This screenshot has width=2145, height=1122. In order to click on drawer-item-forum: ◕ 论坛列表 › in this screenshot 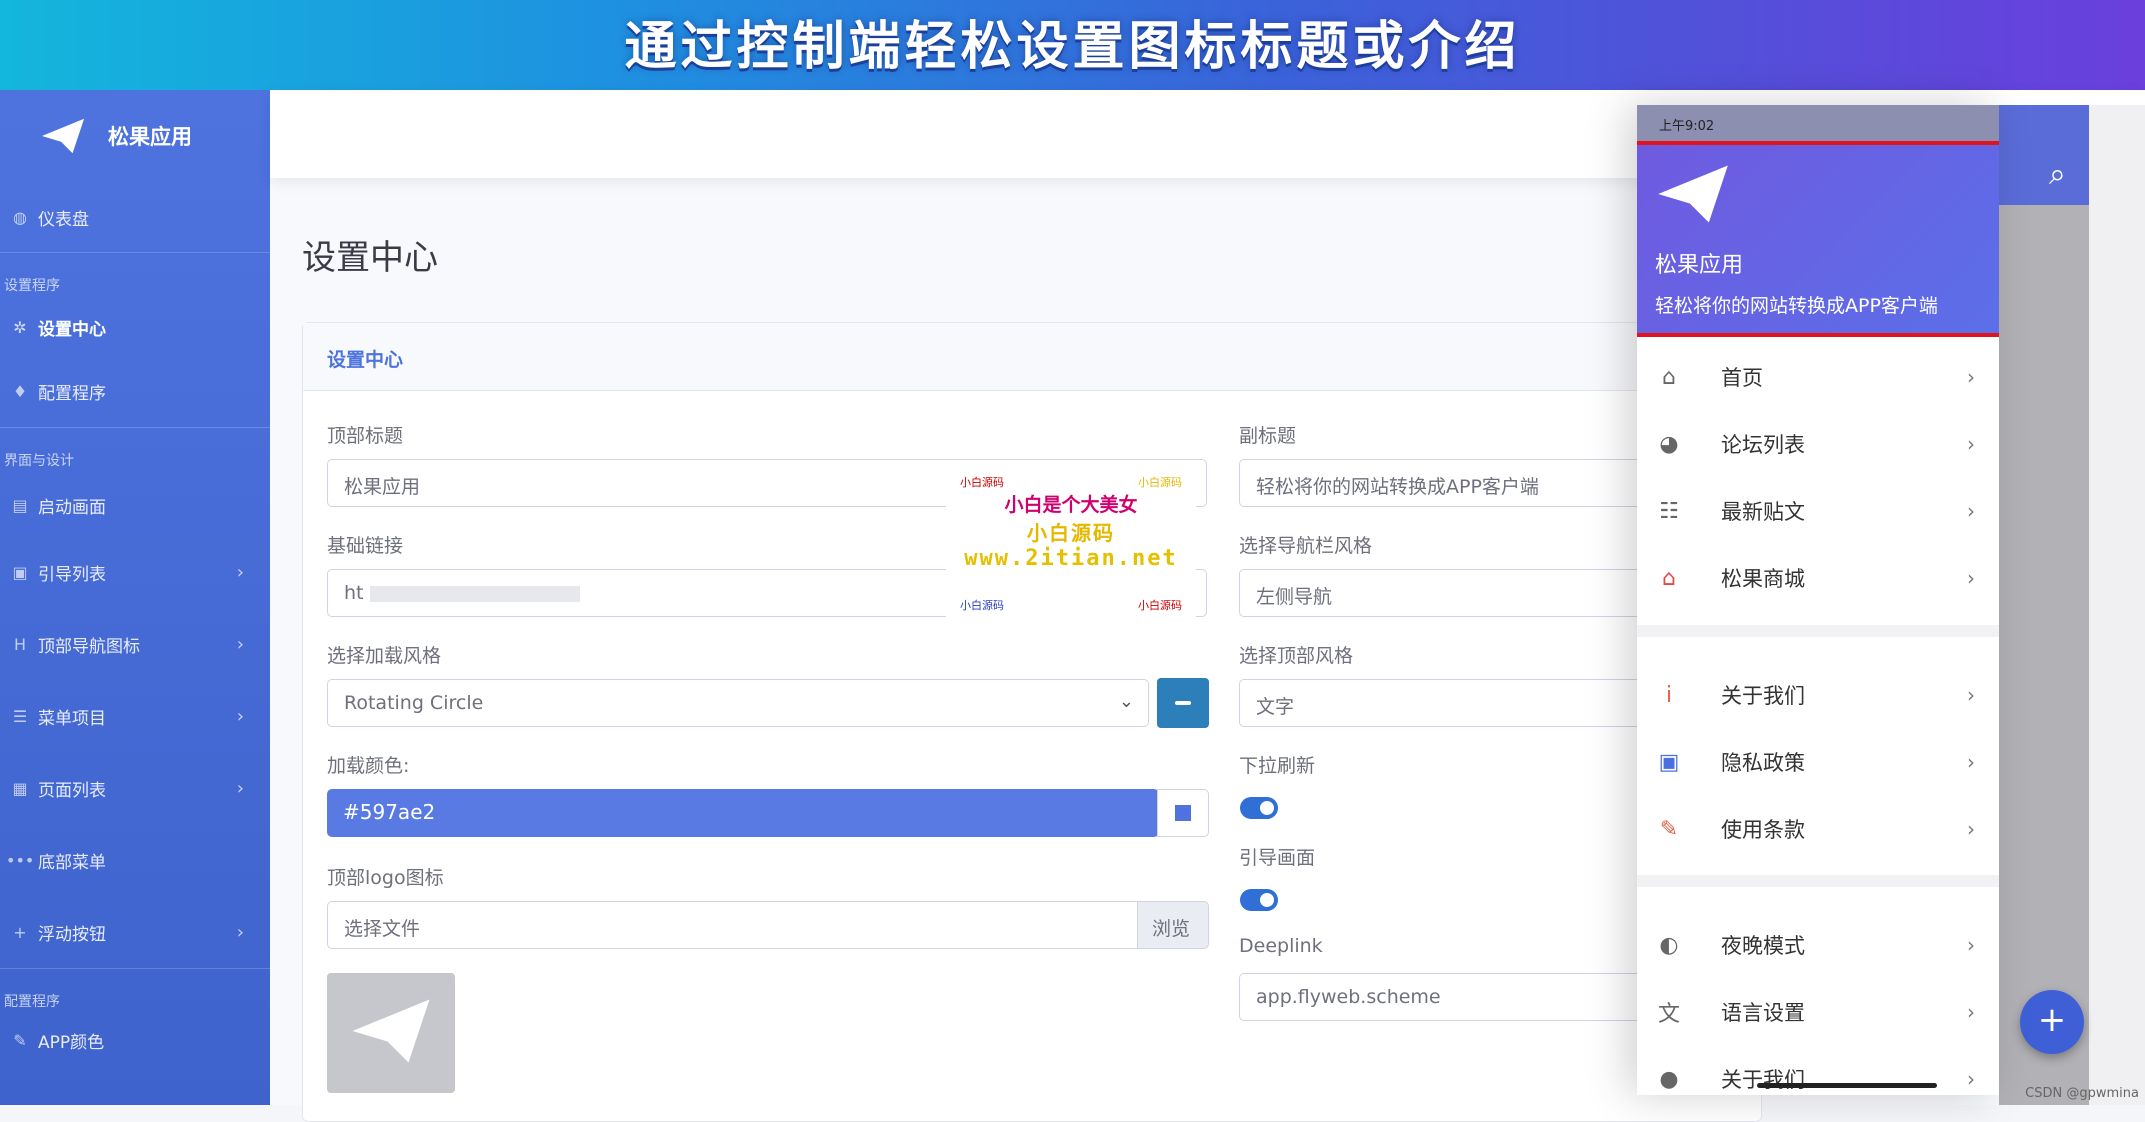, I will do `click(1818, 444)`.